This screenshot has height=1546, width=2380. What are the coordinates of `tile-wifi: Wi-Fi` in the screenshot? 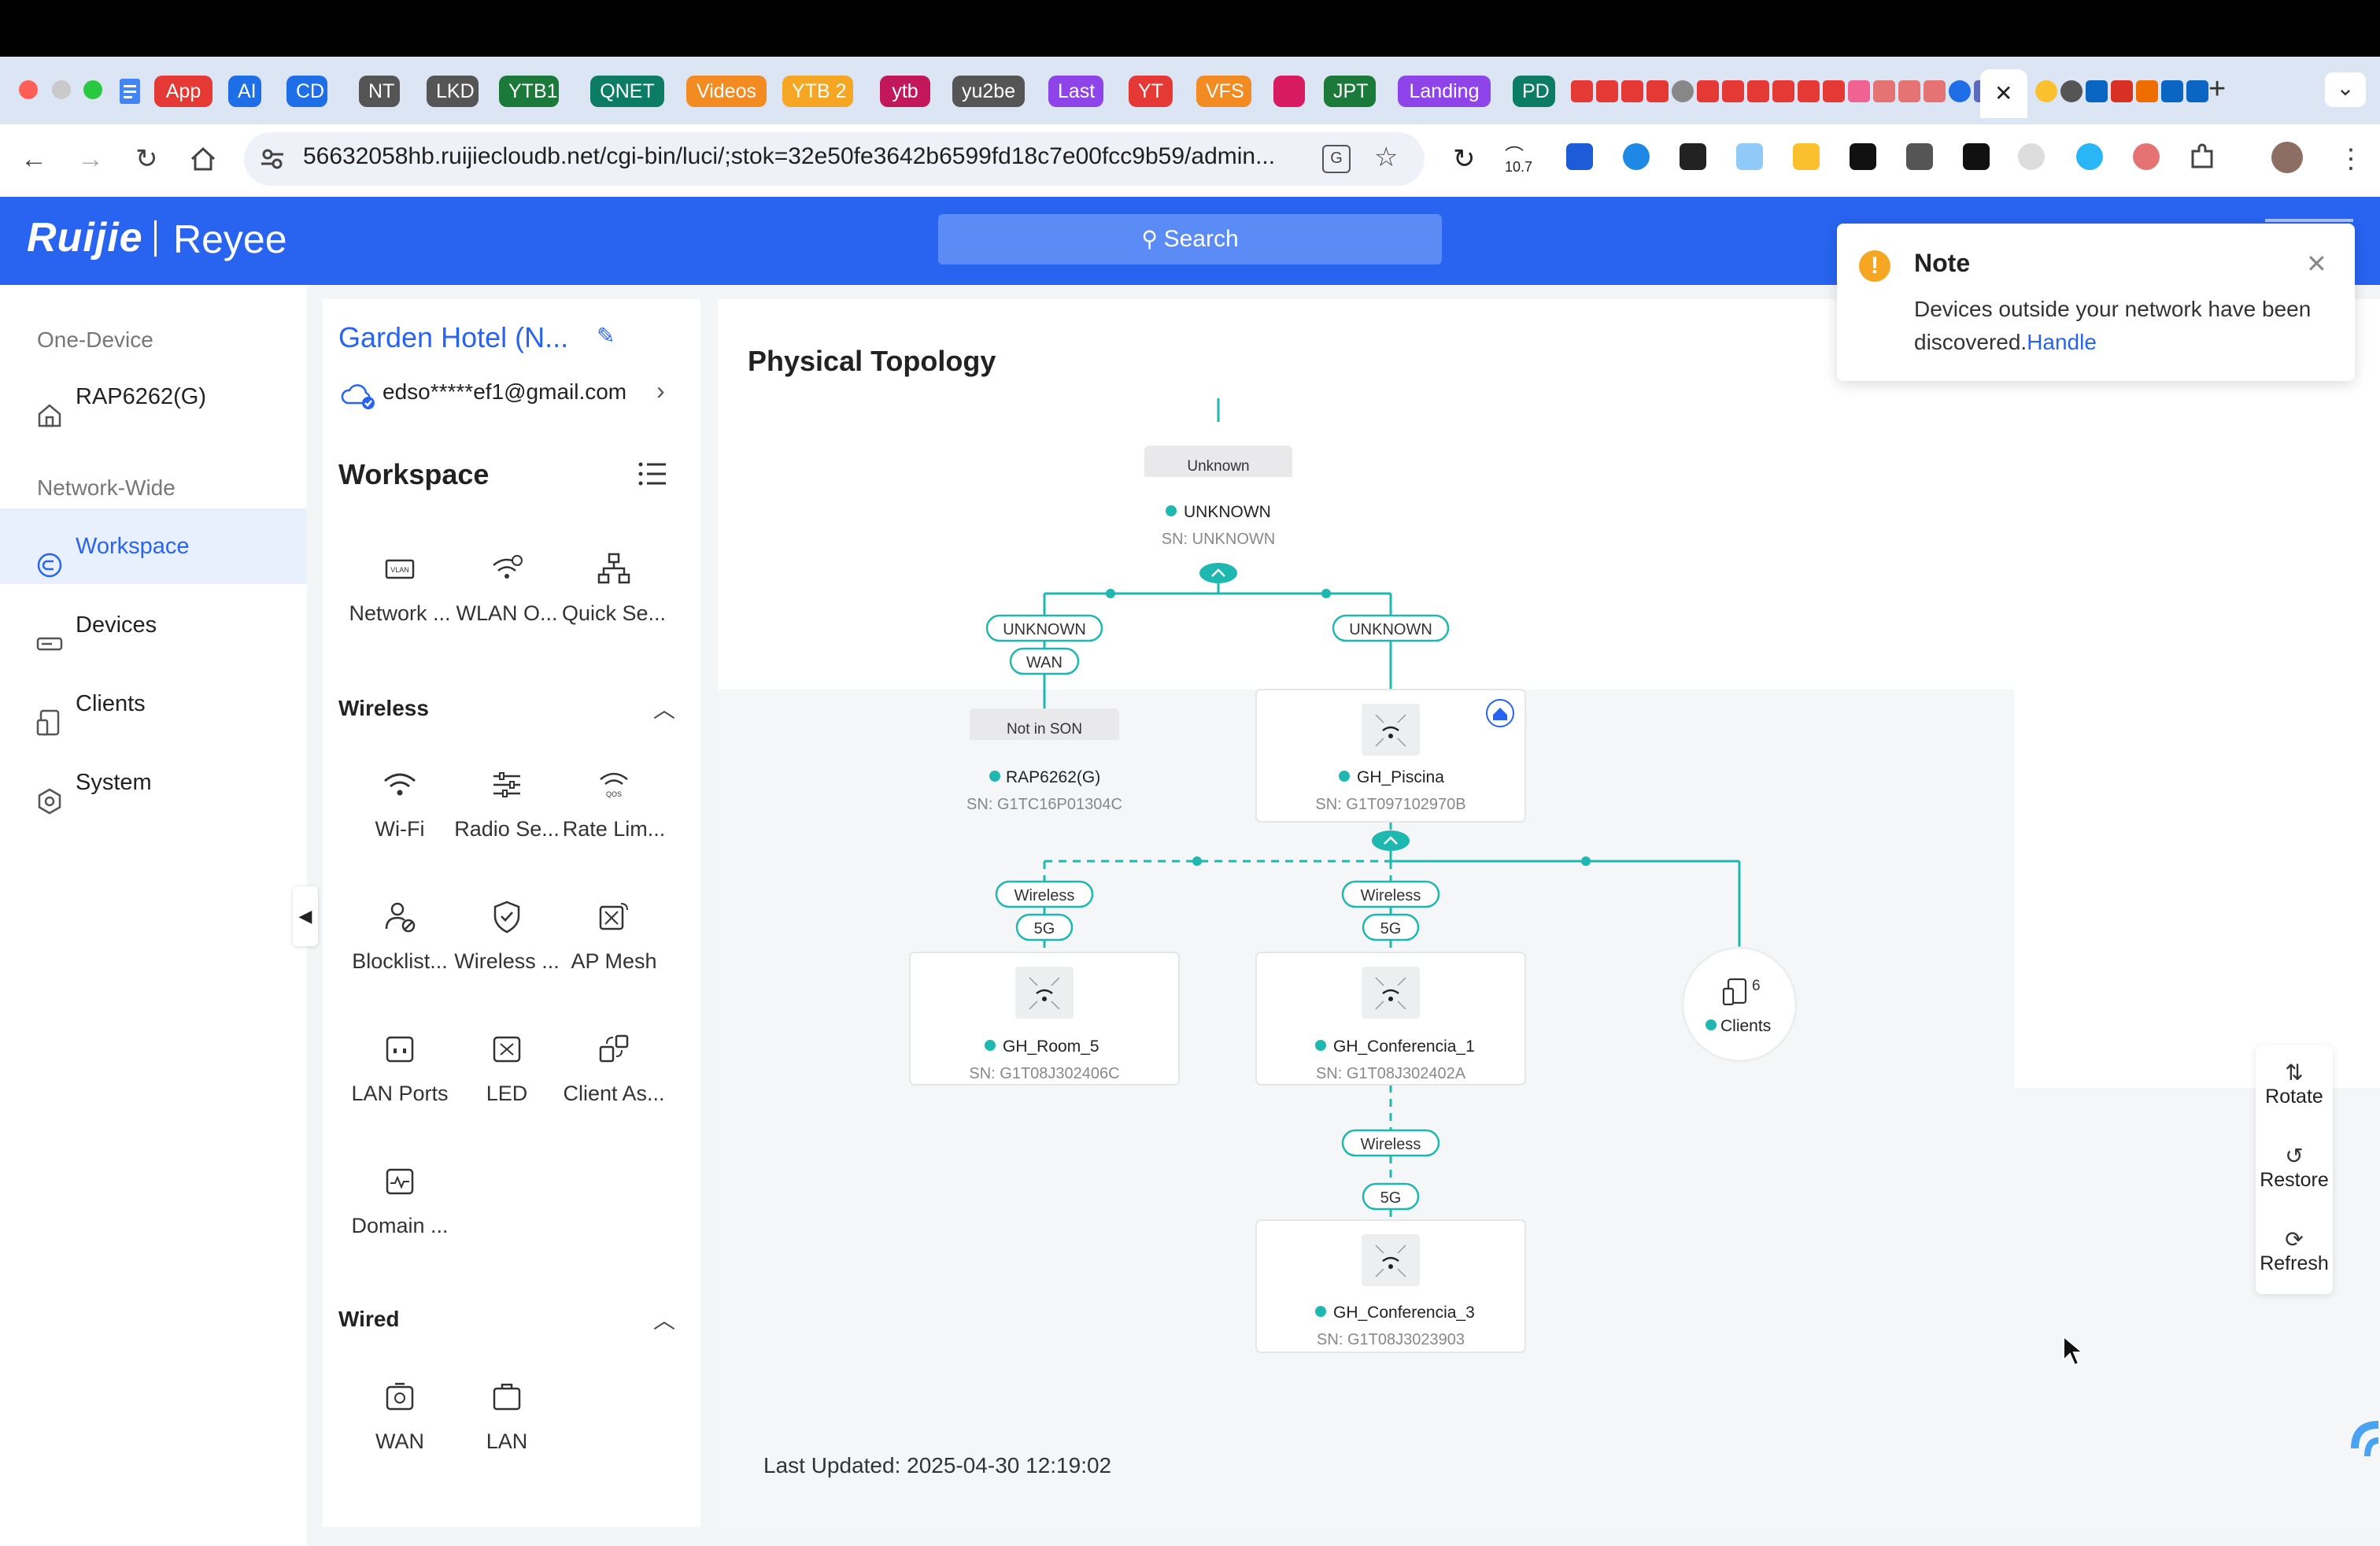 It's located at (399, 803).